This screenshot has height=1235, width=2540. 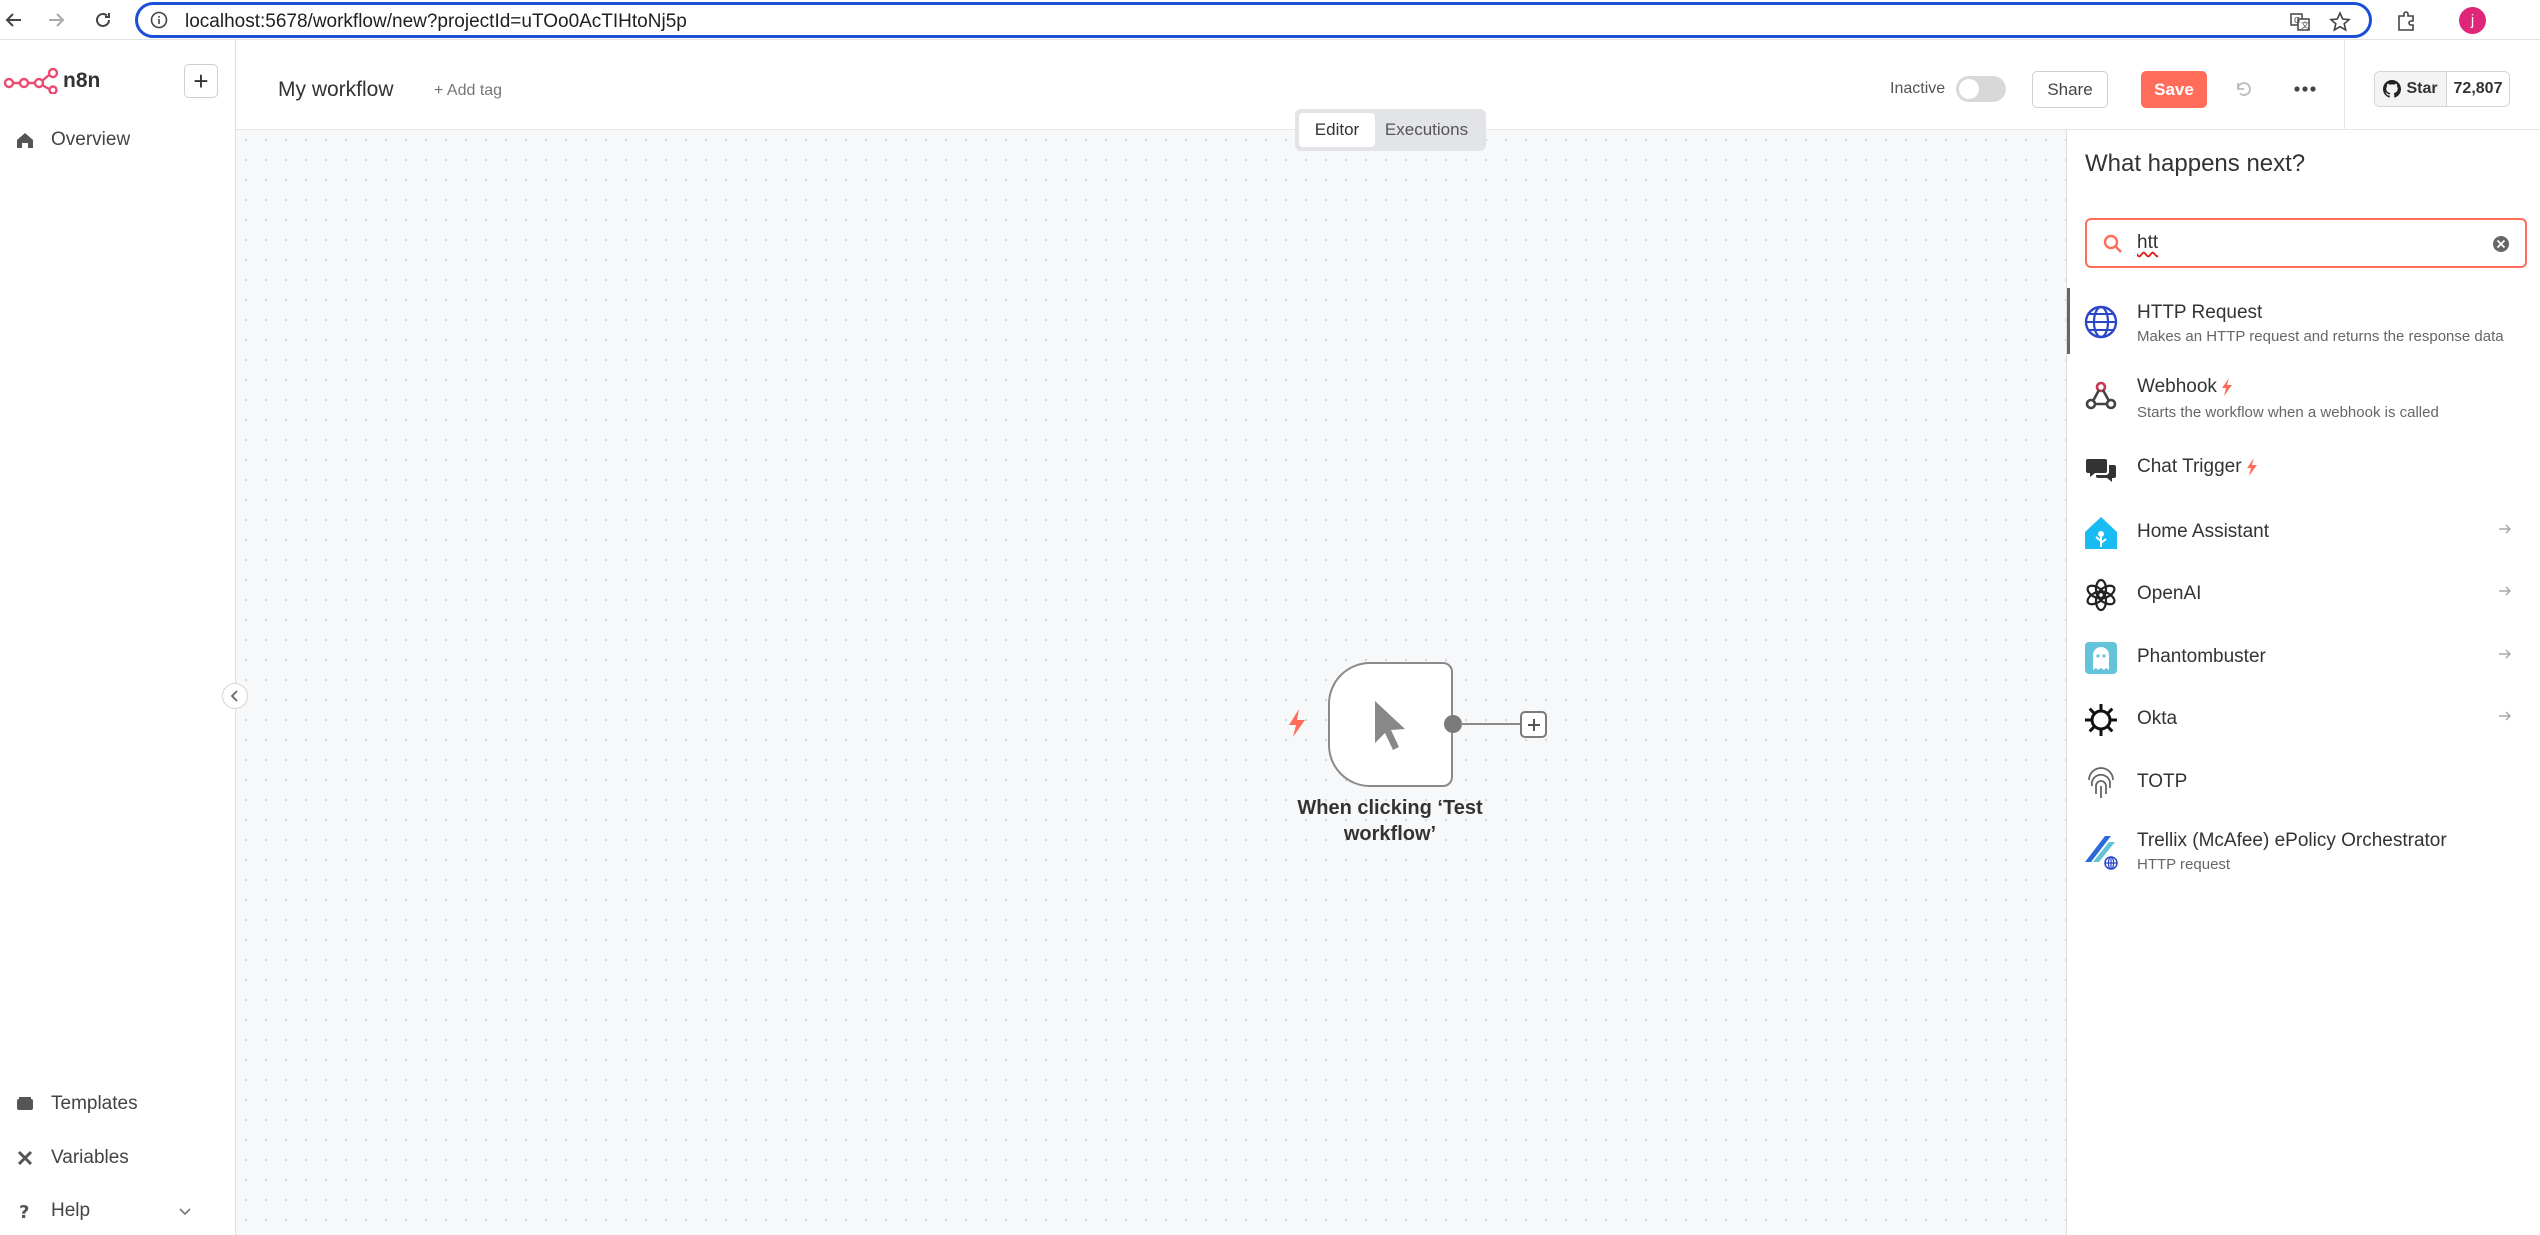 I want to click on svg-text: 文, so click(x=2305, y=25).